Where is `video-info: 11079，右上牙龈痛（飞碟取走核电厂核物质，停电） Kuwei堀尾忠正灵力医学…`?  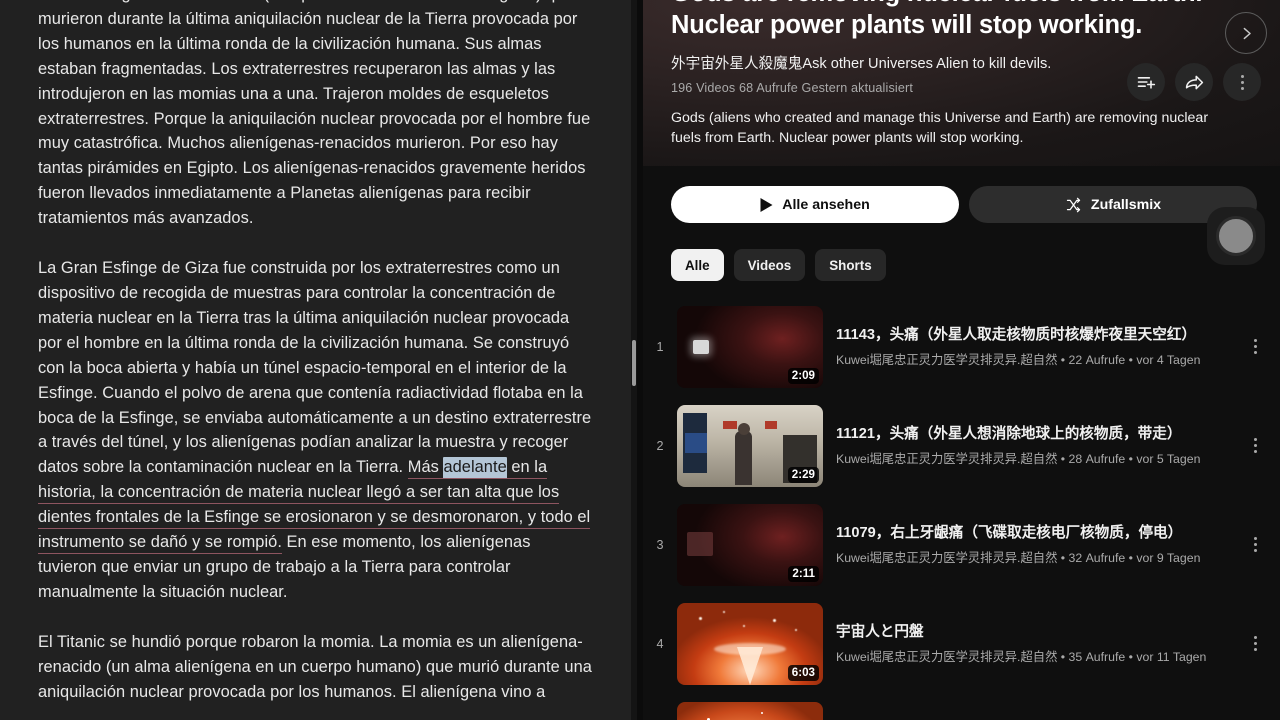
video-info: 11079，右上牙龈痛（飞碟取走核电厂核物质，停电） Kuwei堀尾忠正灵力医学… is located at coordinates (1031, 544).